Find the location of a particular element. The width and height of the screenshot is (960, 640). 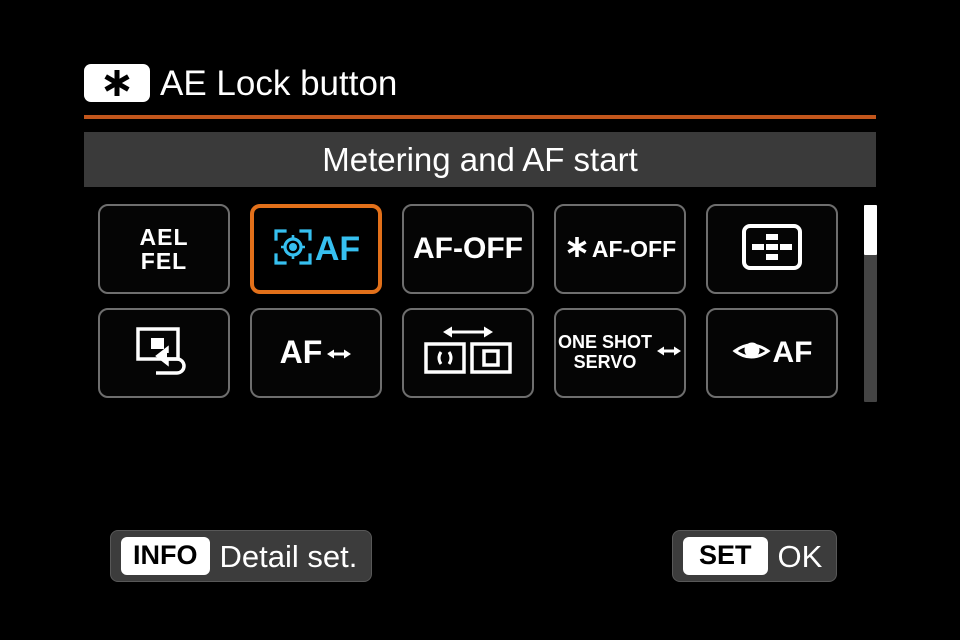

ael-fel-line1: AEL is located at coordinates (164, 236).